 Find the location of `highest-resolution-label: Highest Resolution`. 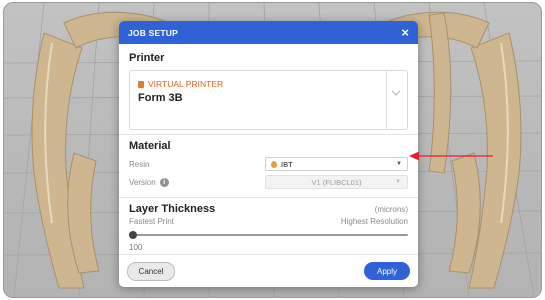

highest-resolution-label: Highest Resolution is located at coordinates (374, 221).